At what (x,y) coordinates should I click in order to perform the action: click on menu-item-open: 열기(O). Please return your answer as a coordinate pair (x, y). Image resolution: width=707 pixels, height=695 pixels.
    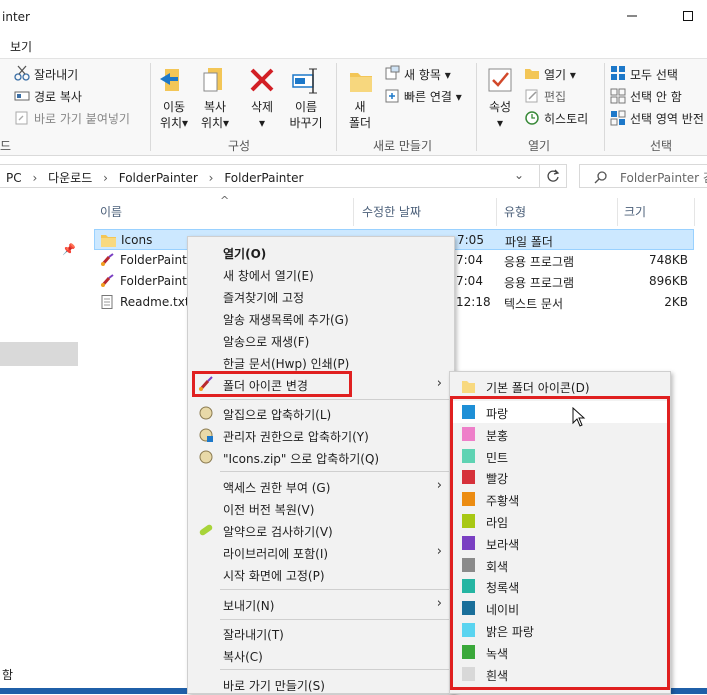
    Looking at the image, I should click on (321, 252).